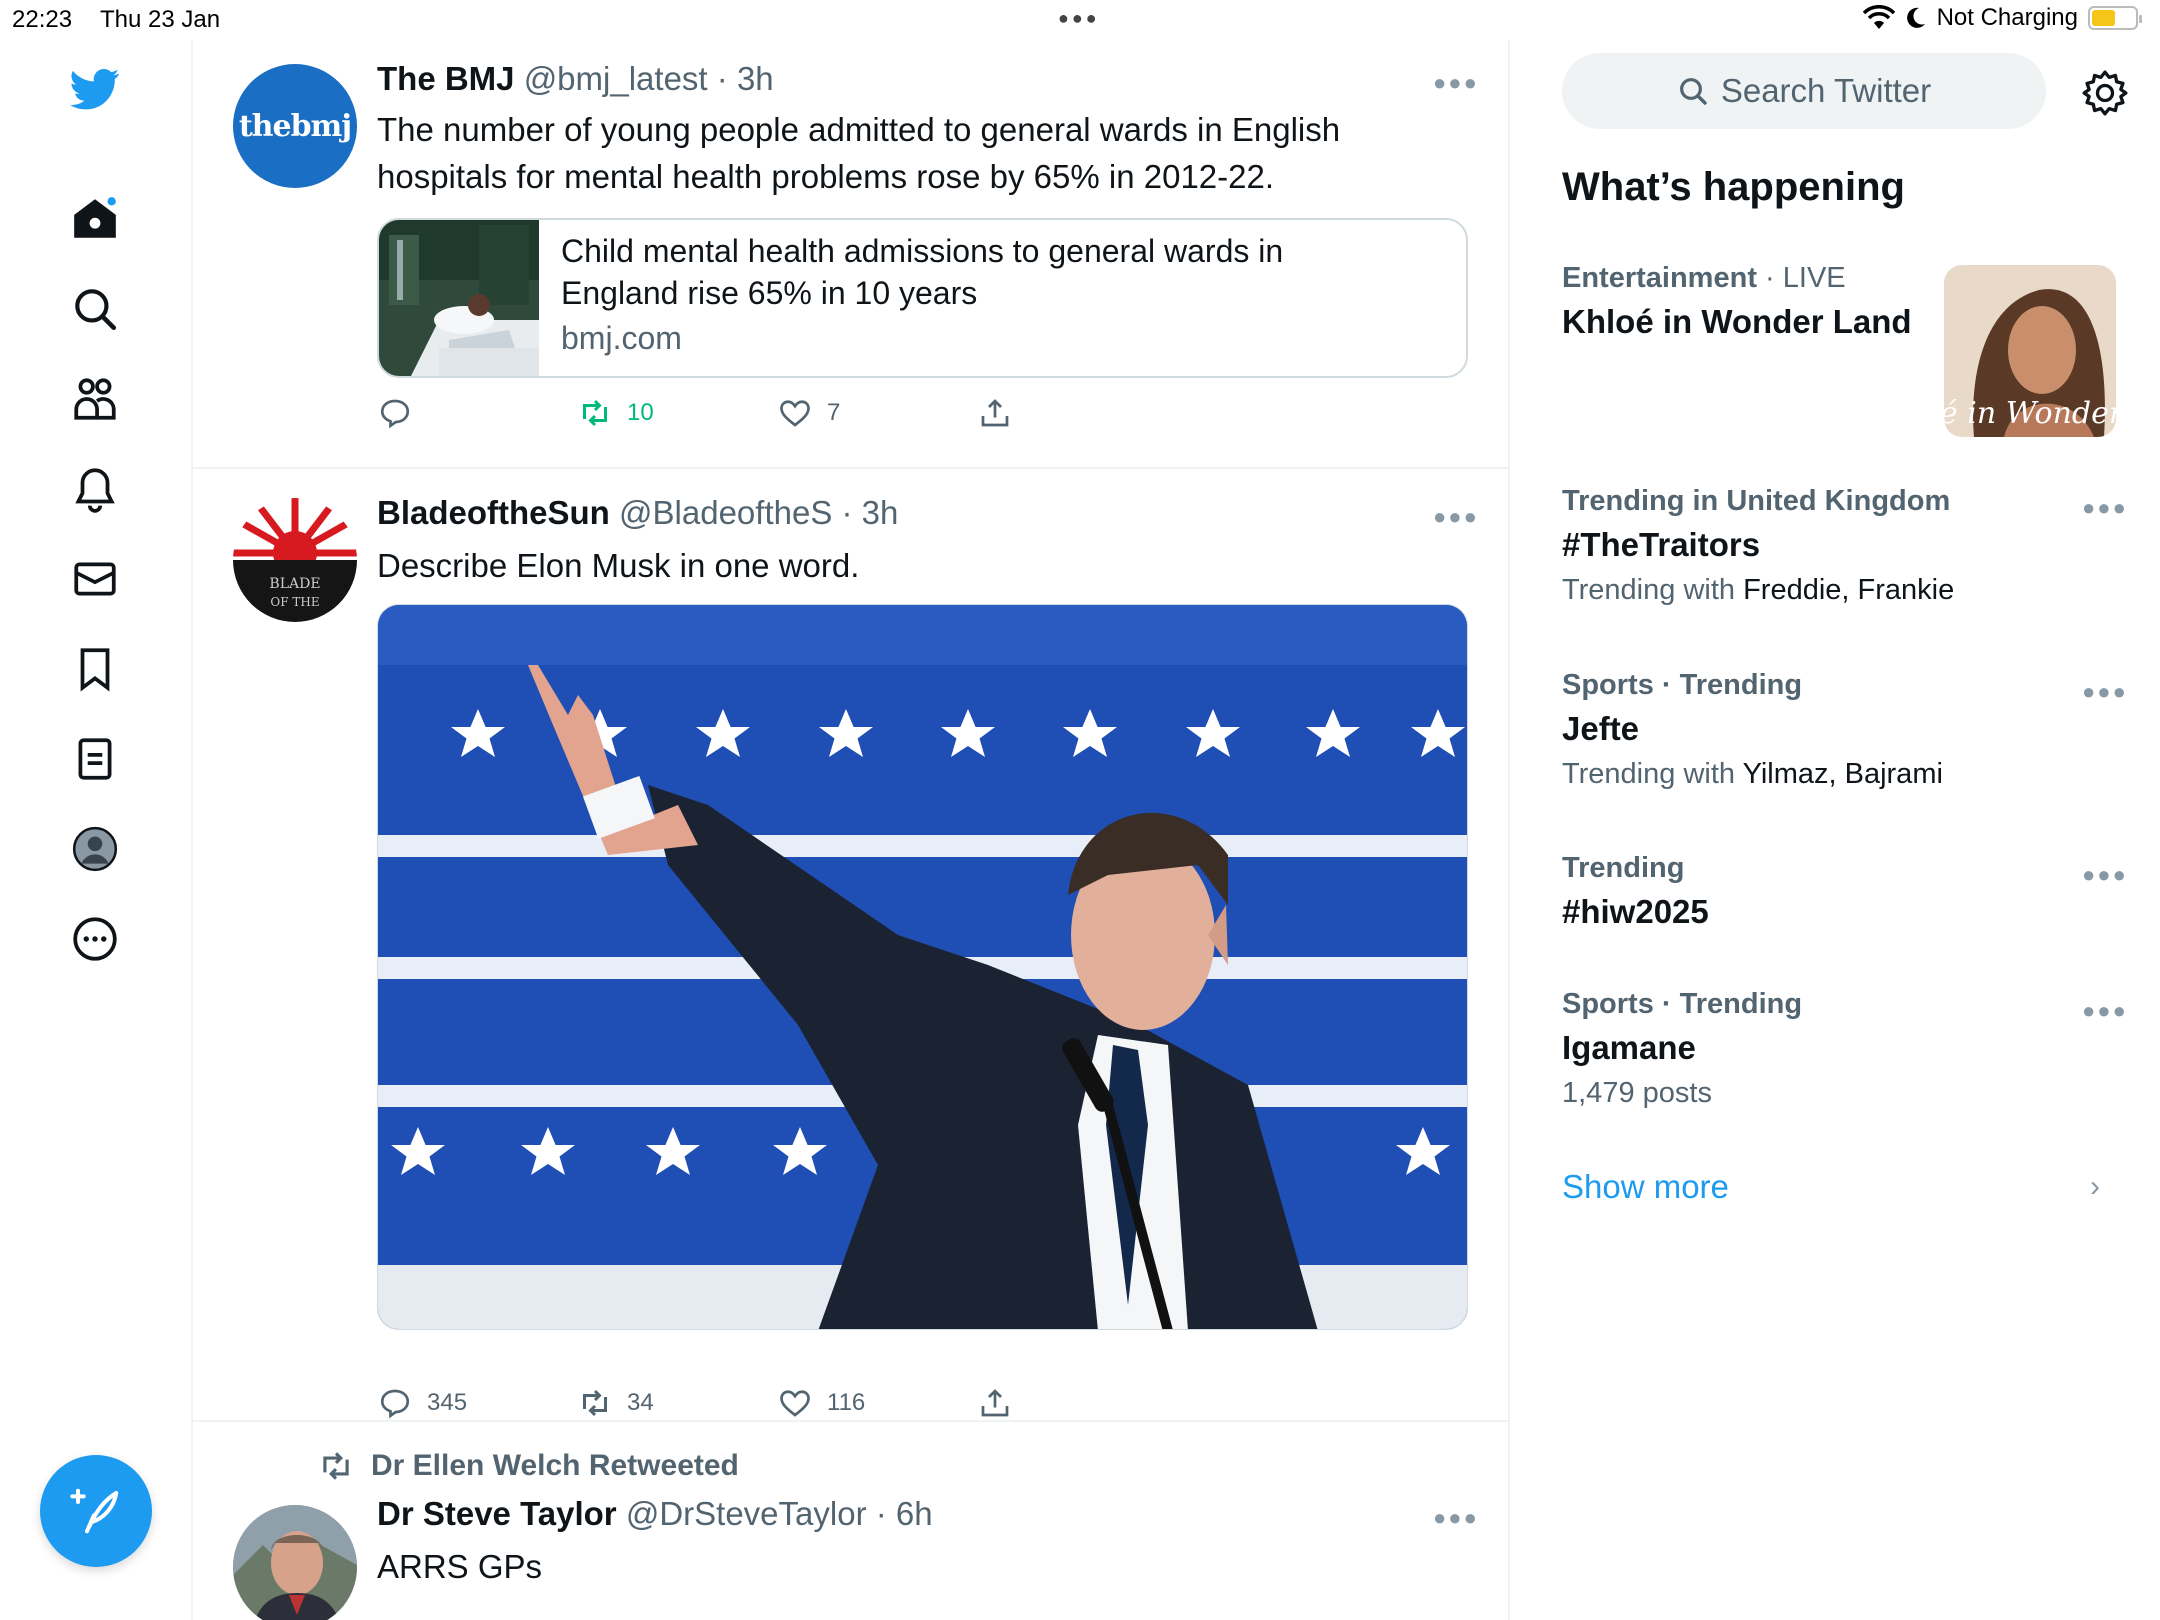  I want to click on status-time: 22:23, so click(42, 19).